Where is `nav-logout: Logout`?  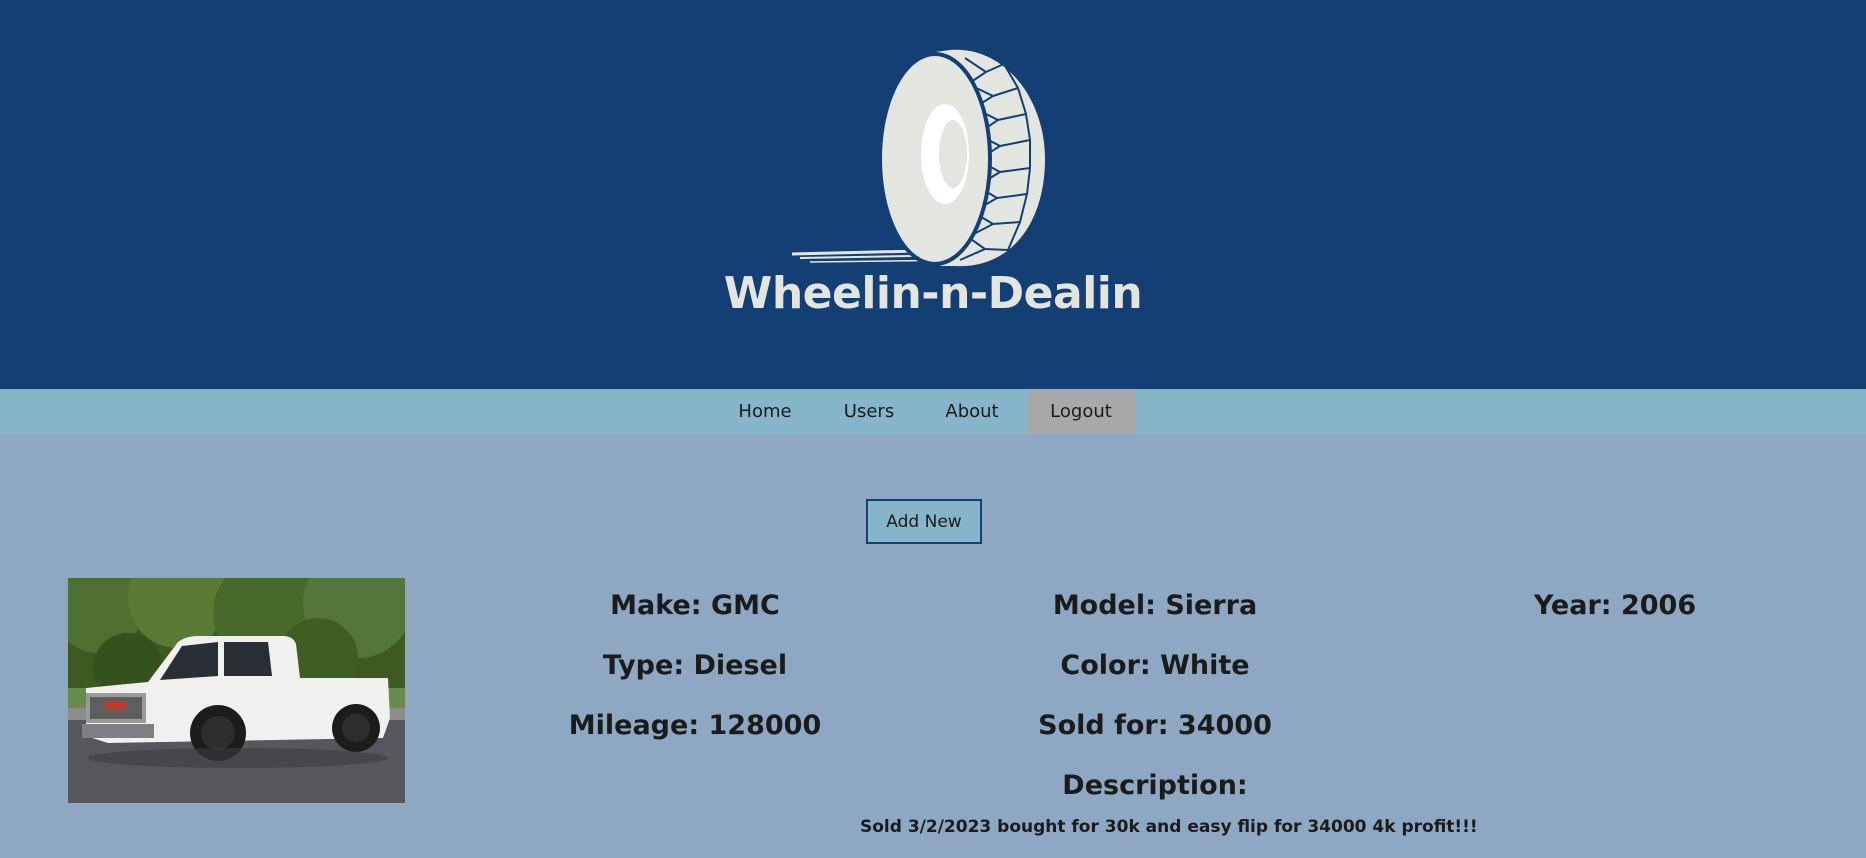 nav-logout: Logout is located at coordinates (1081, 411).